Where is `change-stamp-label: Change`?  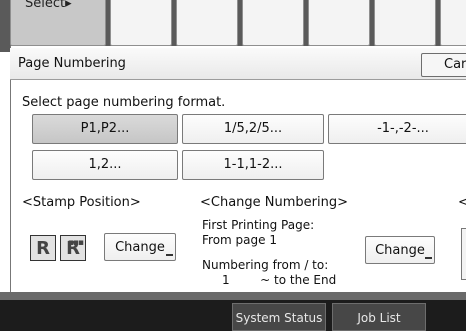 change-stamp-label: Change is located at coordinates (140, 247).